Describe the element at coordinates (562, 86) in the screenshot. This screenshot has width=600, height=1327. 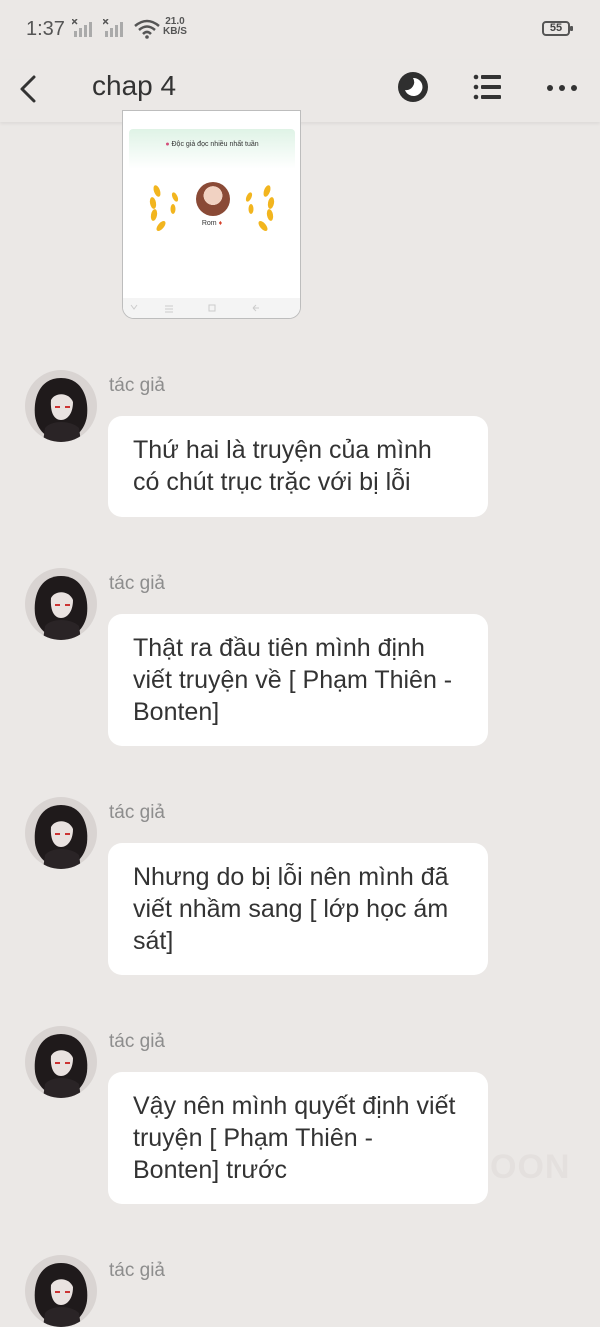
I see `more-icon` at that location.